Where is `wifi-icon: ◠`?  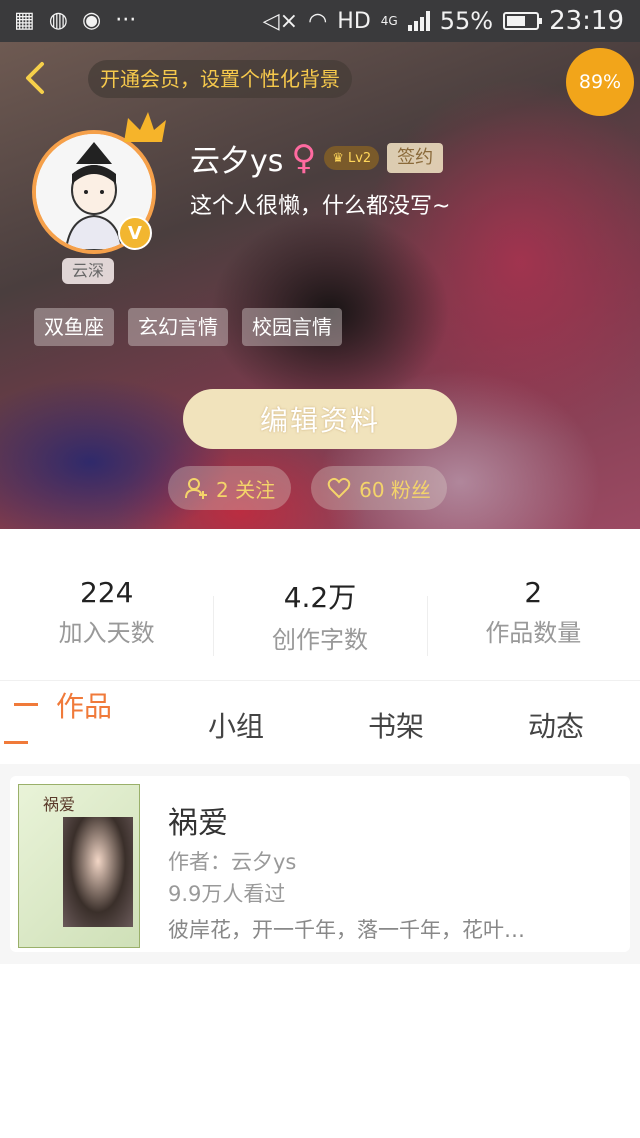
wifi-icon: ◠ is located at coordinates (318, 21).